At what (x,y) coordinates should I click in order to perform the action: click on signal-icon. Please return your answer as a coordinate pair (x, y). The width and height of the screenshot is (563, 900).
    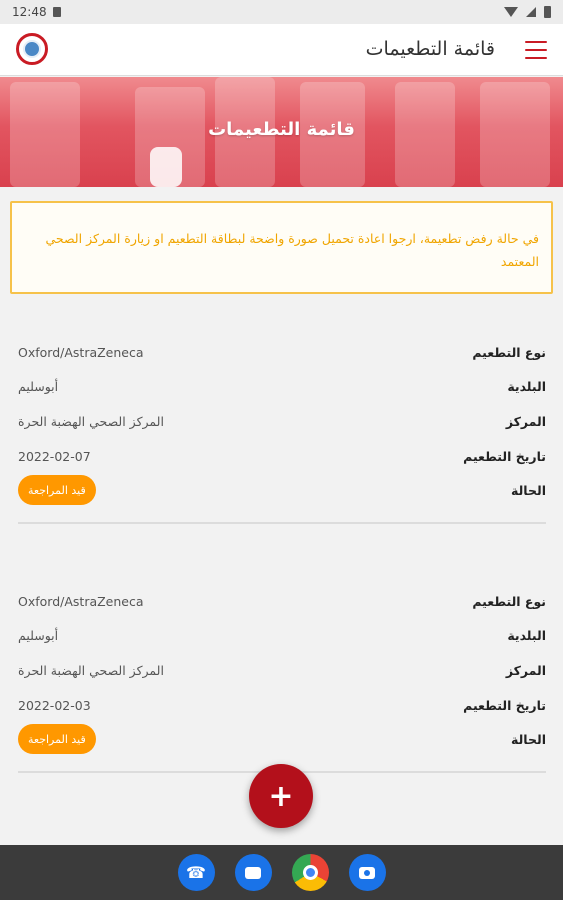
    Looking at the image, I should click on (531, 12).